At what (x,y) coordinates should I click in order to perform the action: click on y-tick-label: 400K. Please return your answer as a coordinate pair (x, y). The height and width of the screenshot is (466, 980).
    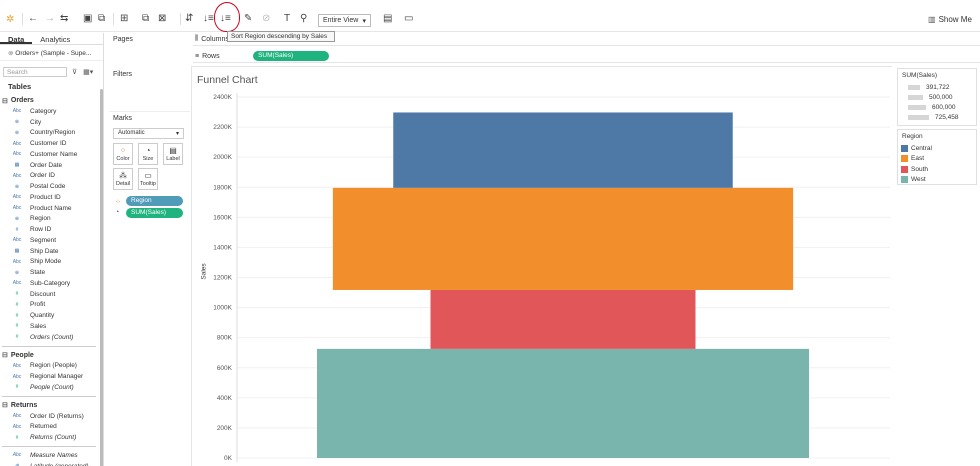
    Looking at the image, I should click on (225, 398).